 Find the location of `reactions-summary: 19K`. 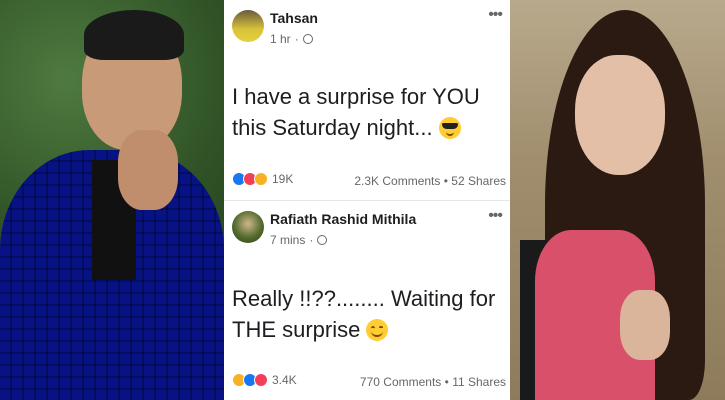

reactions-summary: 19K is located at coordinates (262, 179).